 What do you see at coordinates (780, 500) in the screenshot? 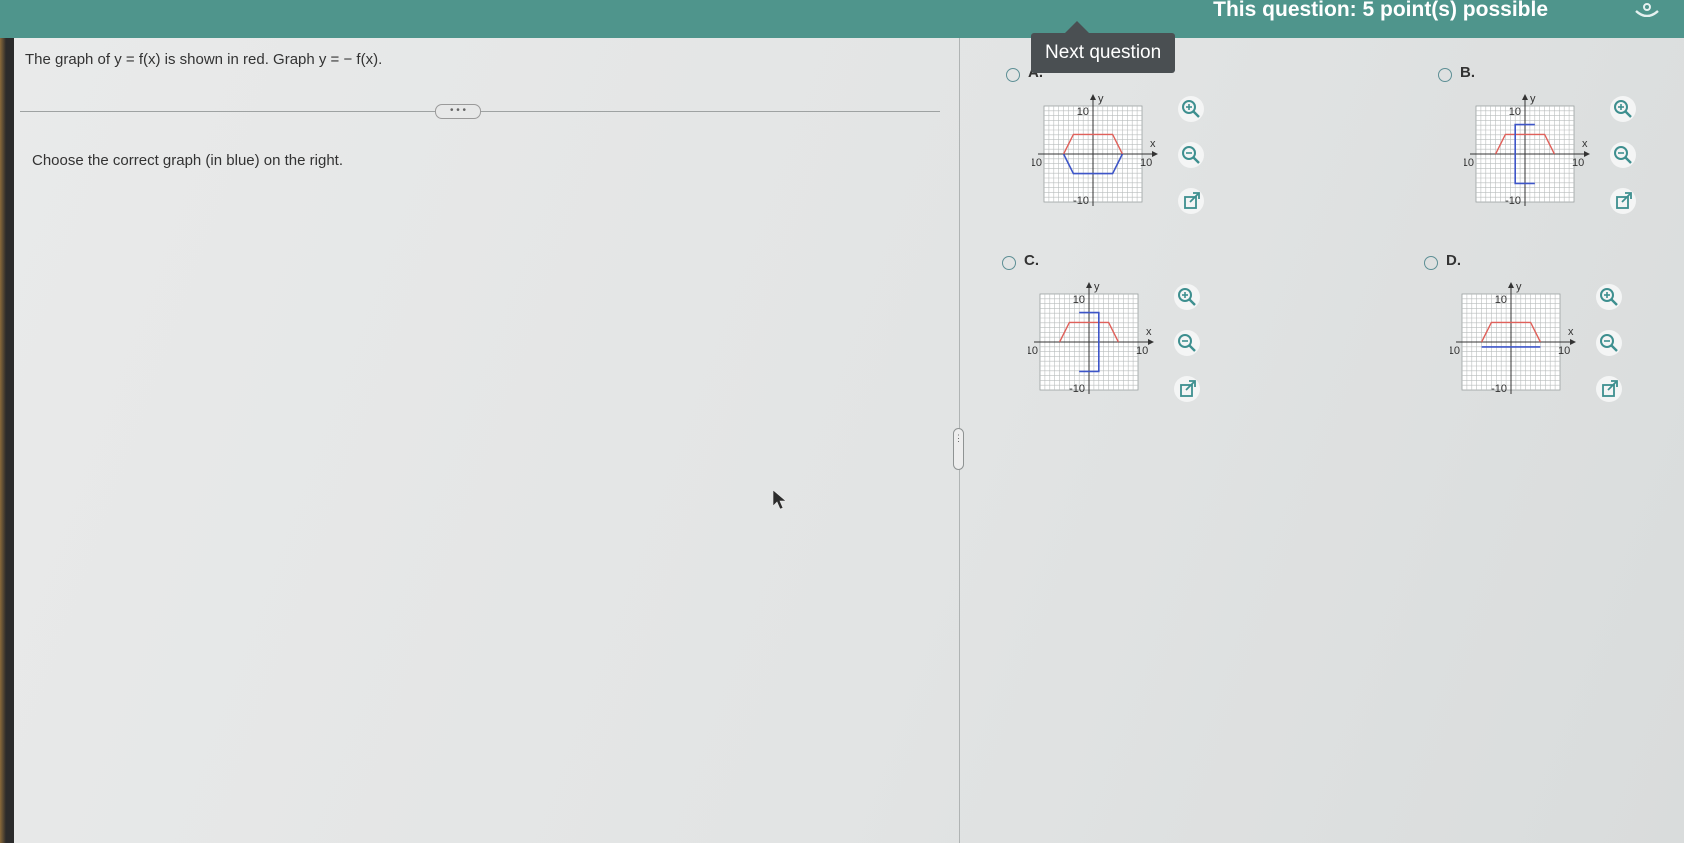
I see `mouse-cursor-icon` at bounding box center [780, 500].